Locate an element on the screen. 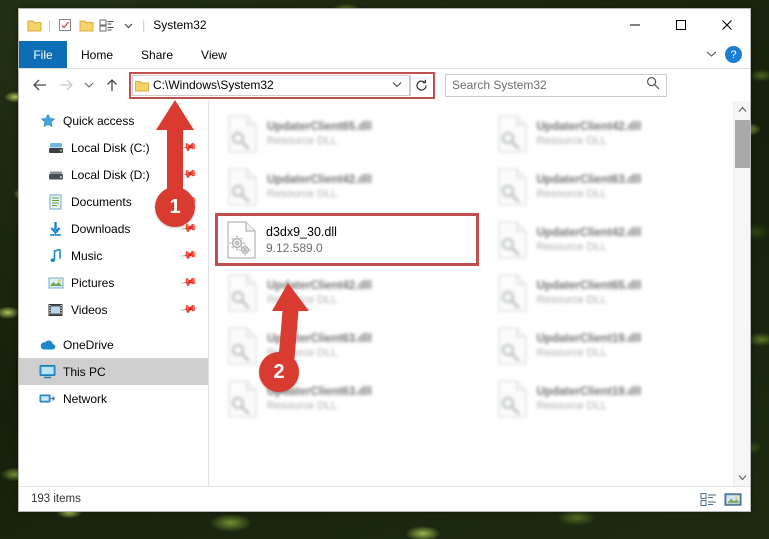 This screenshot has width=769, height=539. properties-checkbox-icon is located at coordinates (65, 25).